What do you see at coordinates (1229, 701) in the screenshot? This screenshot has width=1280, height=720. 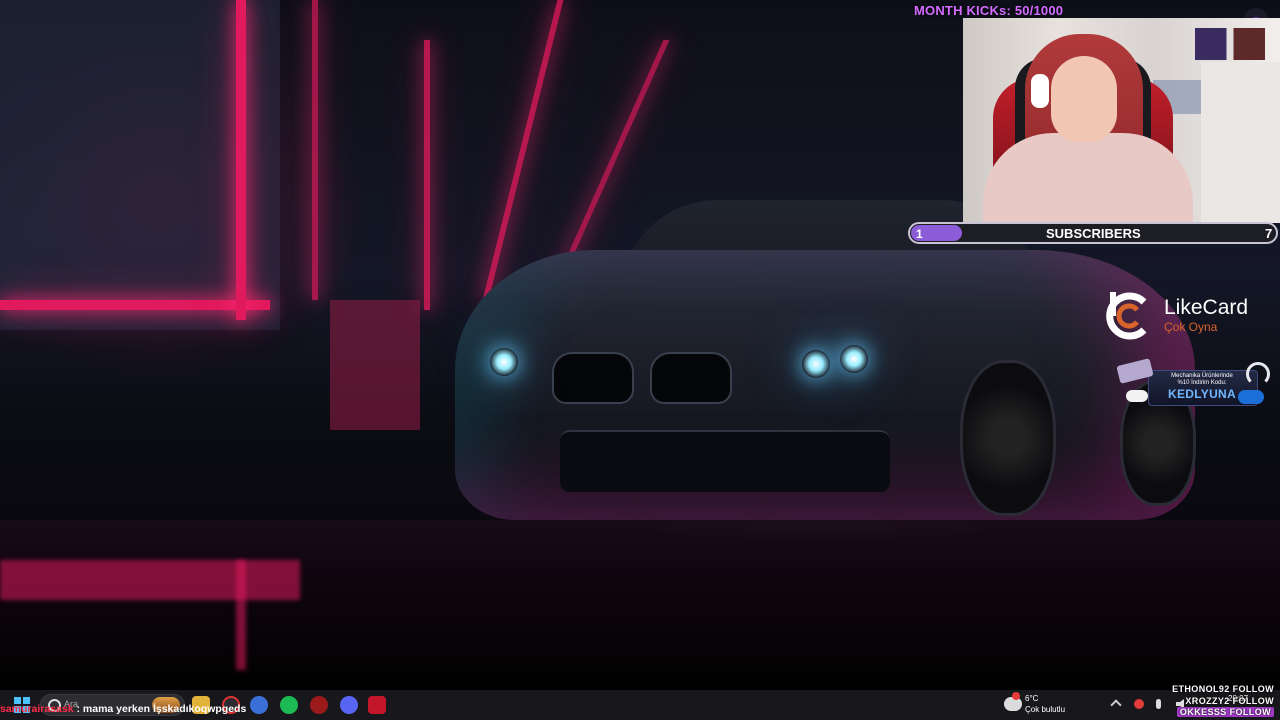 I see `follow-alert: XROZZY2 FOLLOW` at bounding box center [1229, 701].